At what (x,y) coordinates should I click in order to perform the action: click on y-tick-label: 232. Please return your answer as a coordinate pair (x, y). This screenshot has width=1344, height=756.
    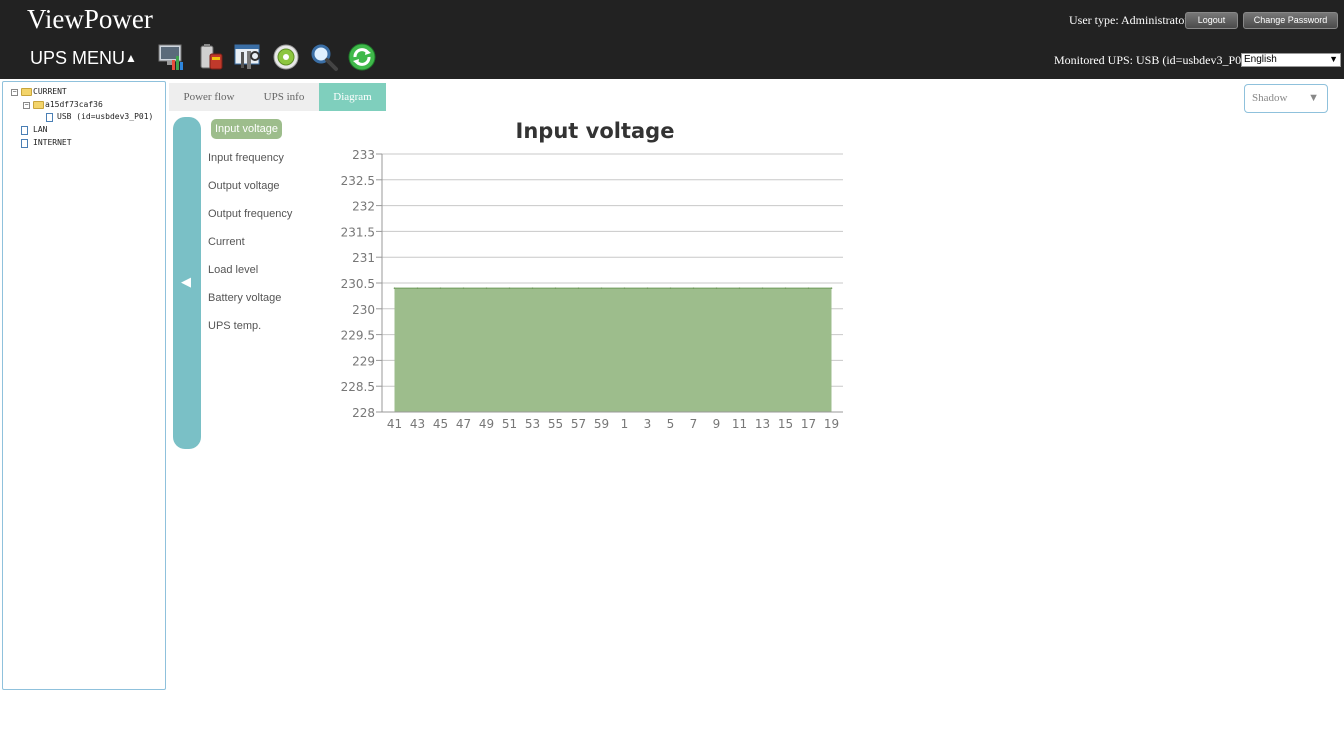
    Looking at the image, I should click on (363, 207).